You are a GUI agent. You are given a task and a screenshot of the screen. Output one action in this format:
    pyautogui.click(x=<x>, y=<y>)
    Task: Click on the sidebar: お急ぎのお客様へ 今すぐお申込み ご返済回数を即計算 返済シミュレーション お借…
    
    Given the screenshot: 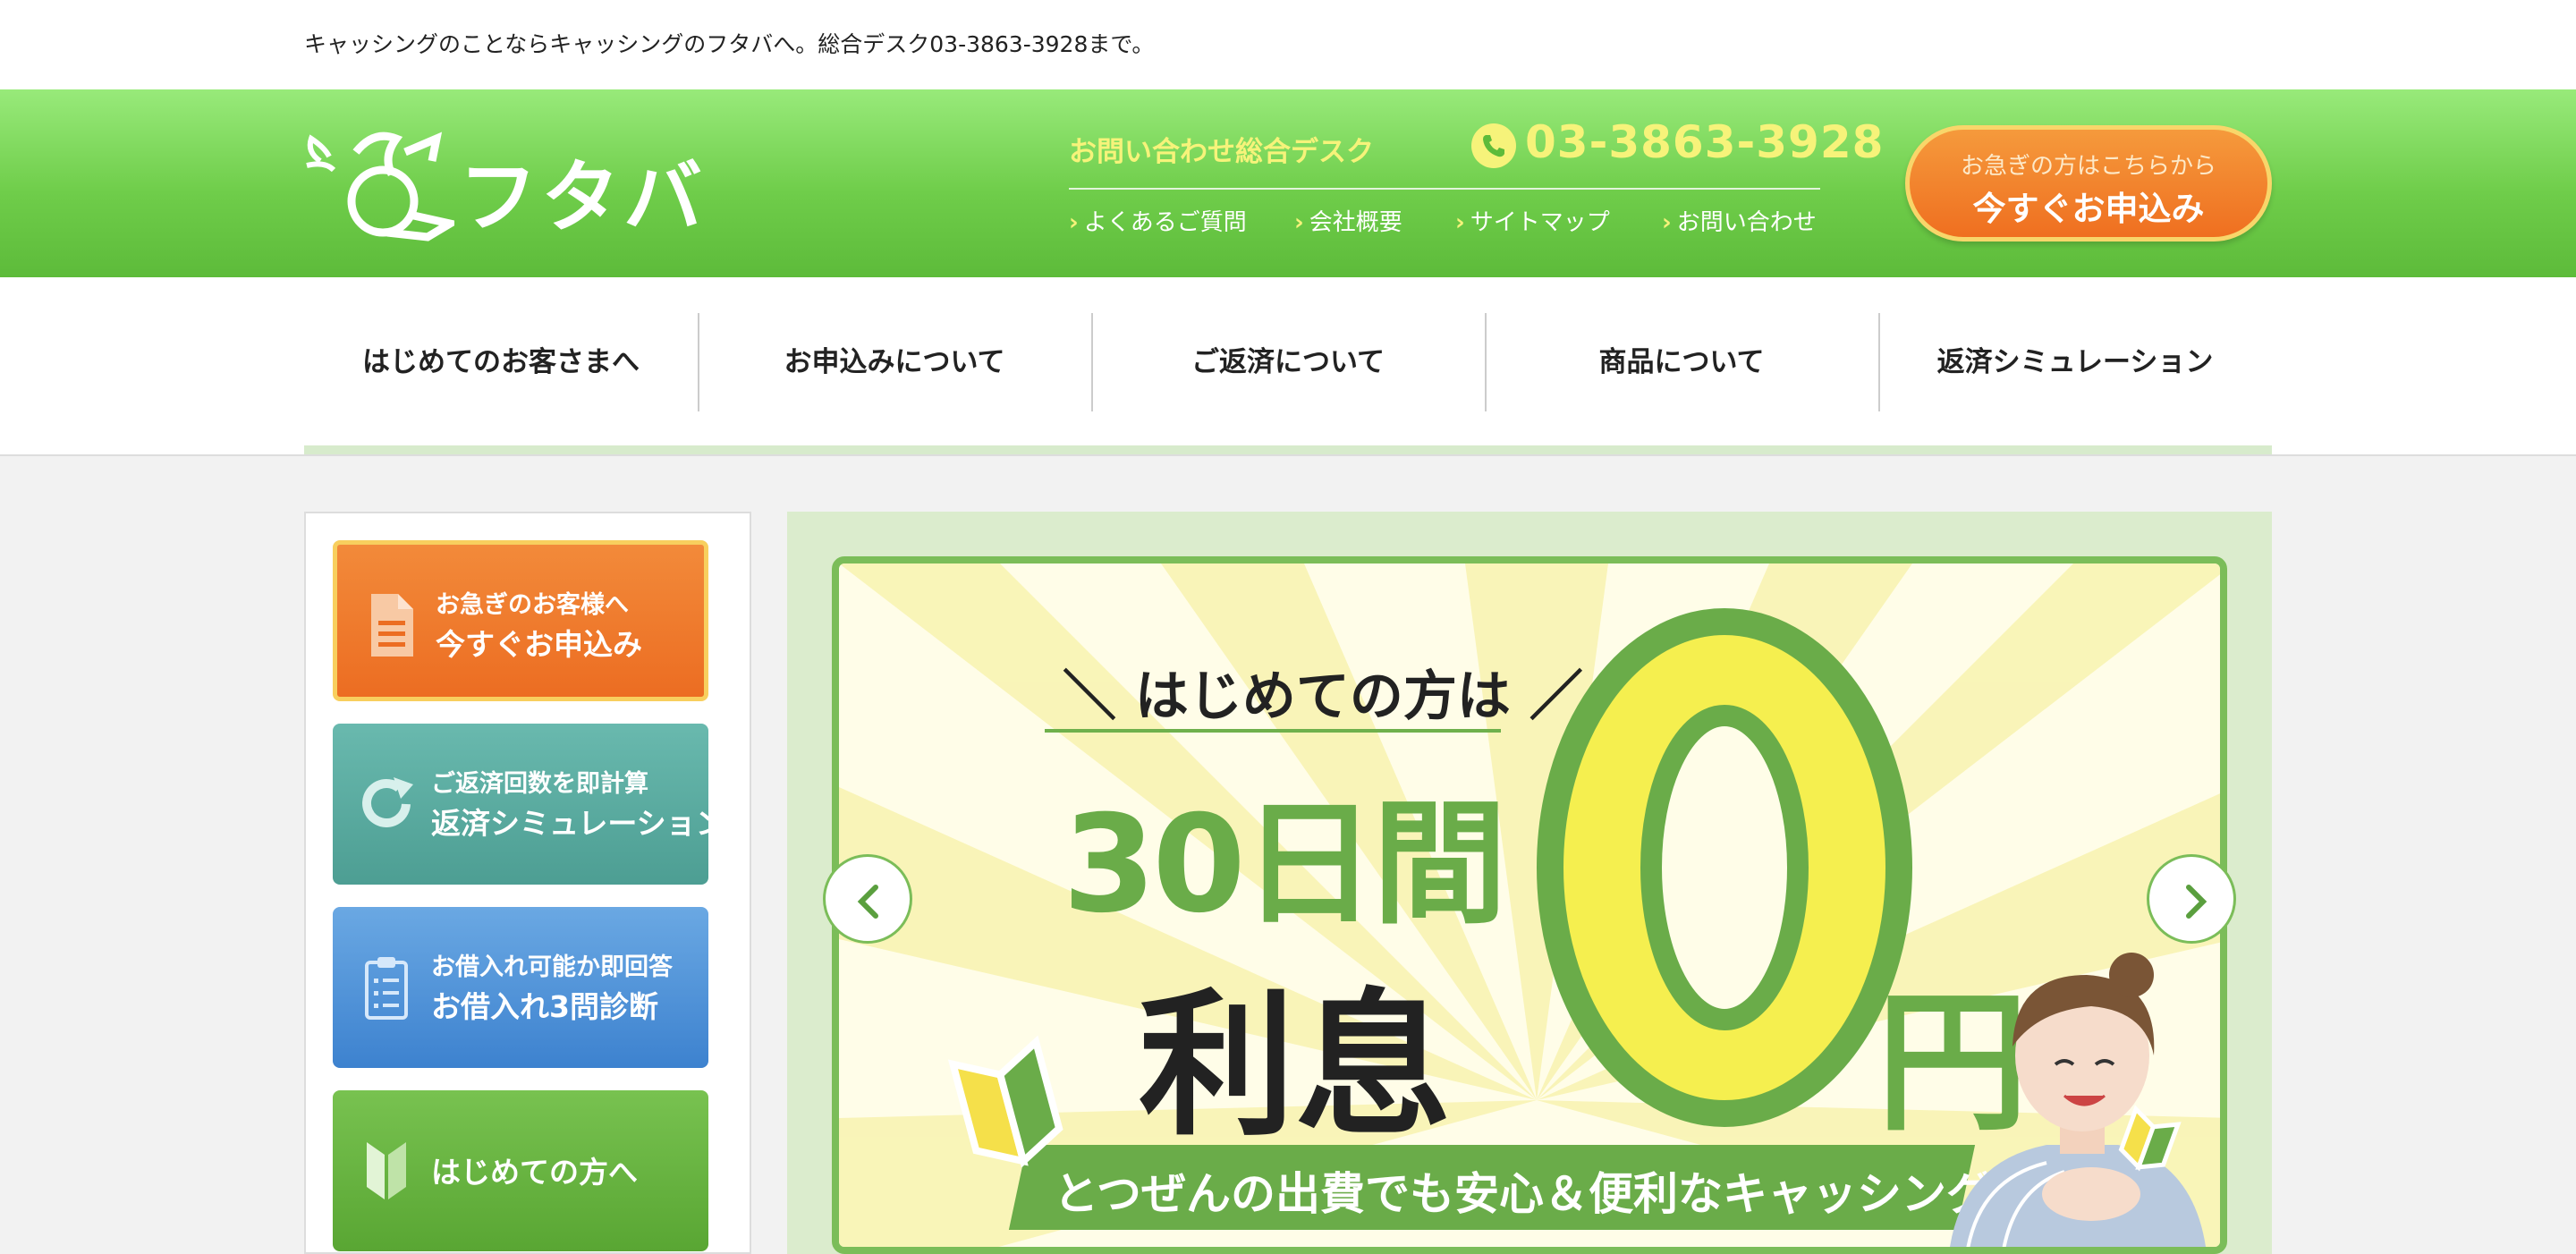 What is the action you would take?
    pyautogui.click(x=527, y=883)
    